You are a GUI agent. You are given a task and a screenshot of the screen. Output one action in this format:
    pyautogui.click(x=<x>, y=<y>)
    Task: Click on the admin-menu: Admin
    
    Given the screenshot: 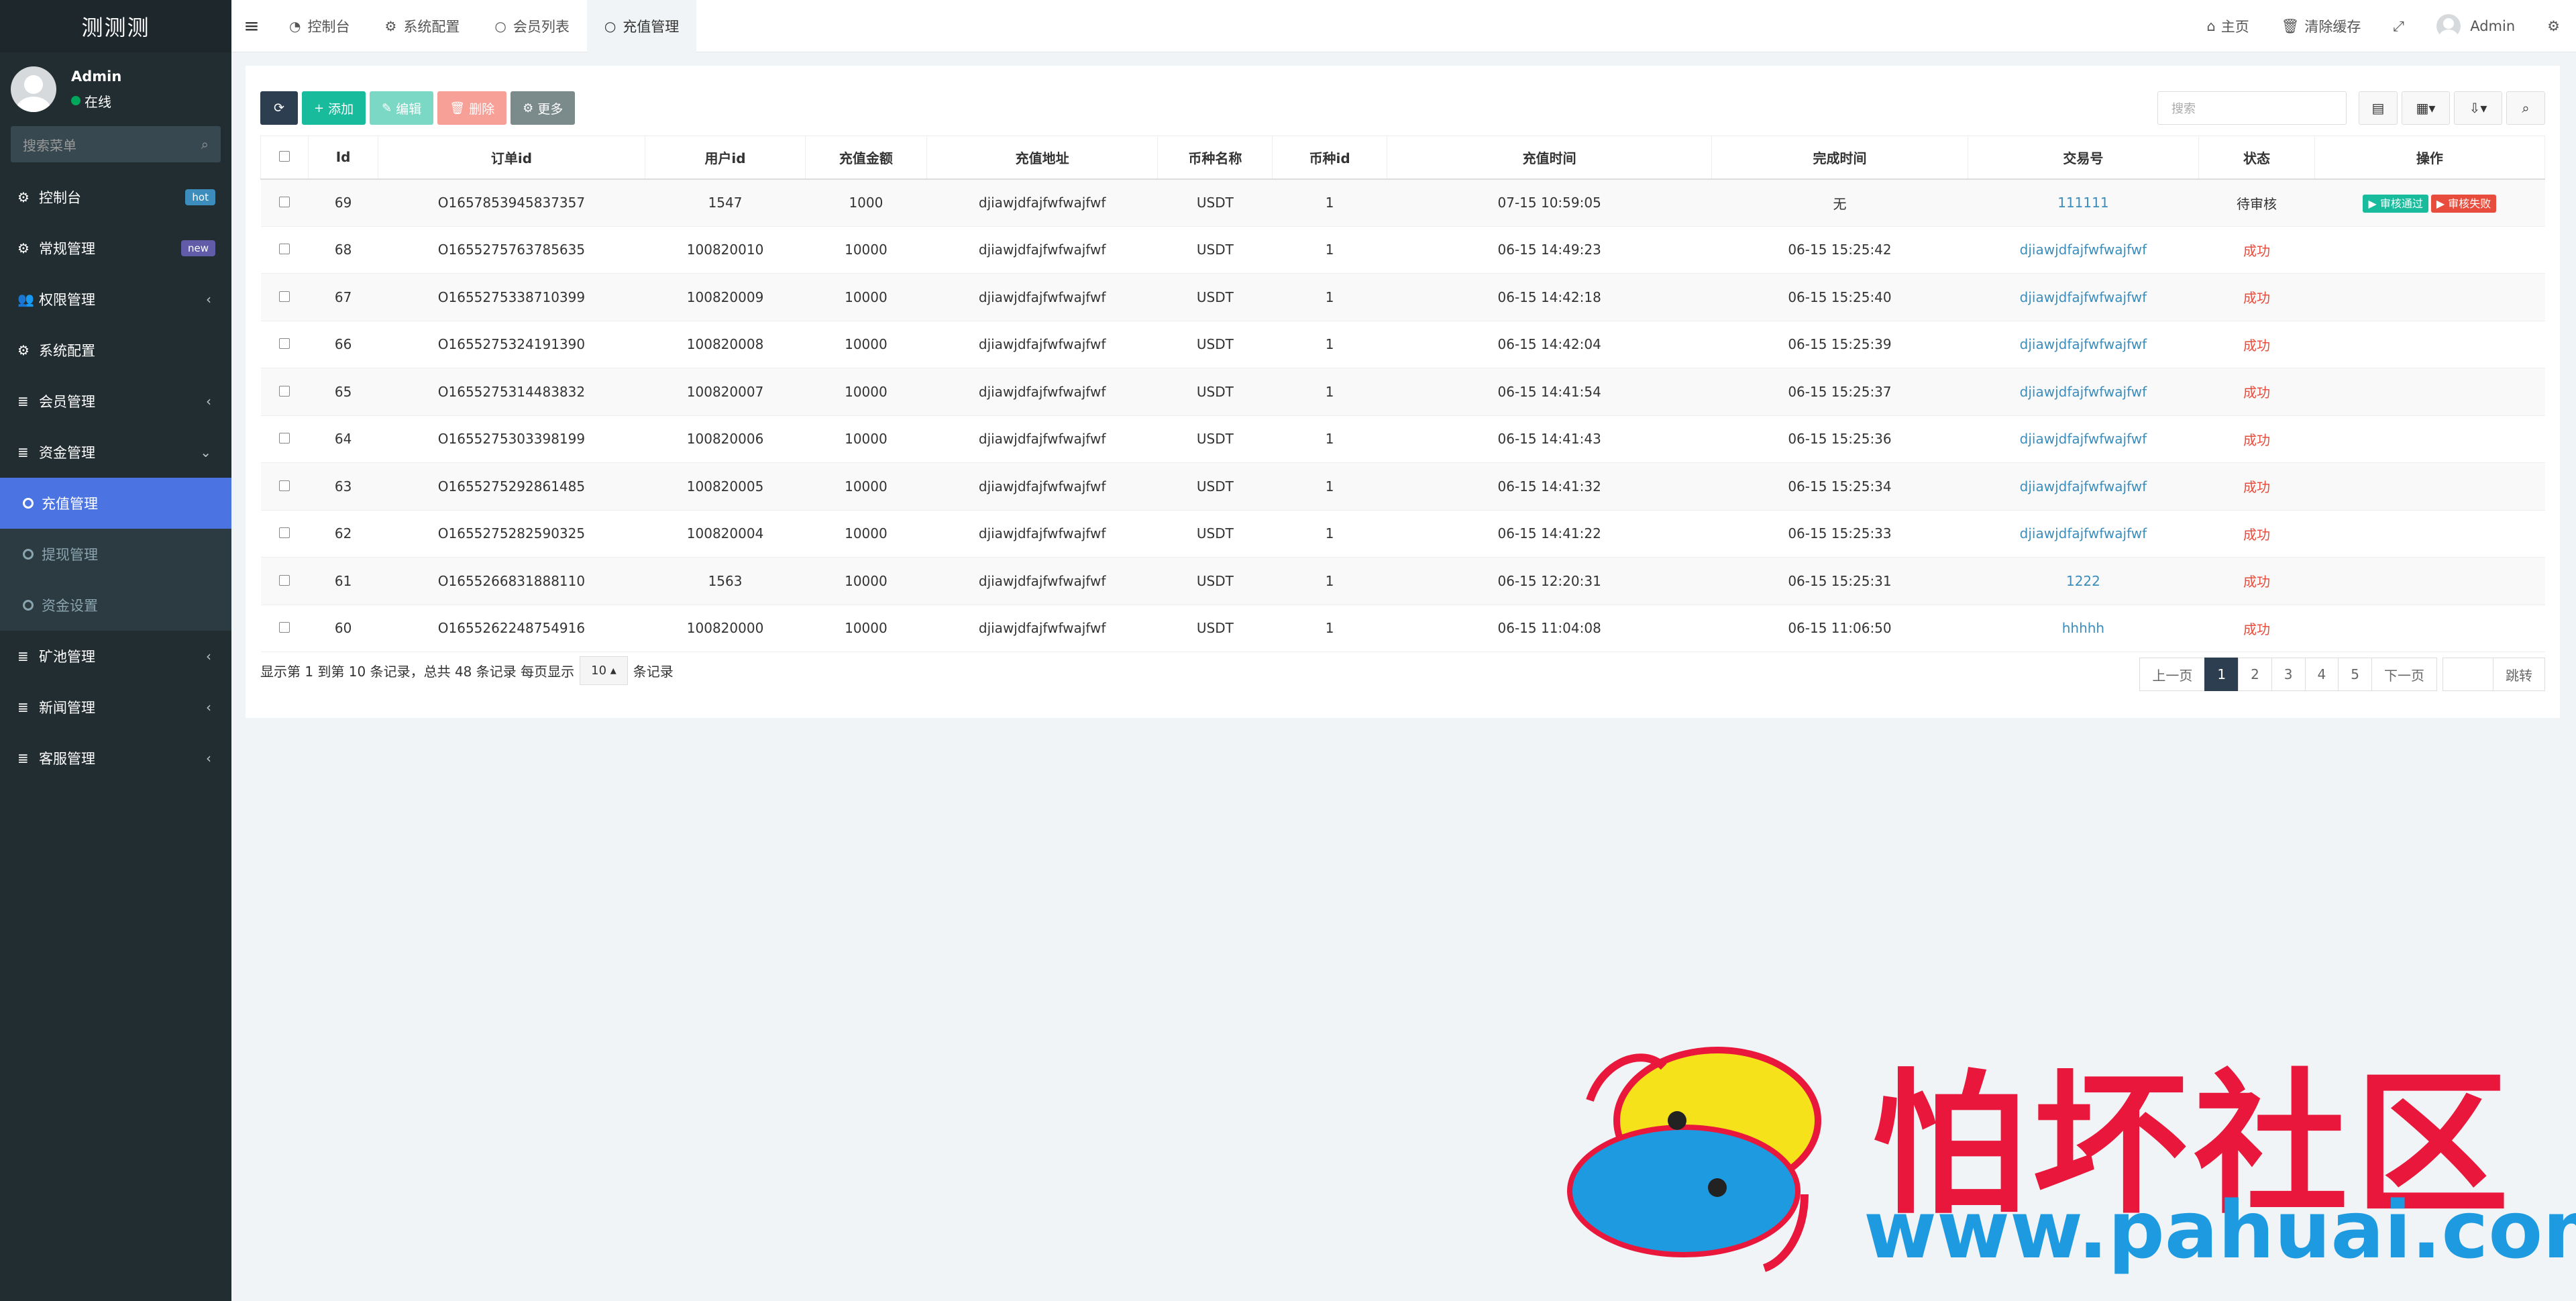 What is the action you would take?
    pyautogui.click(x=2475, y=26)
    